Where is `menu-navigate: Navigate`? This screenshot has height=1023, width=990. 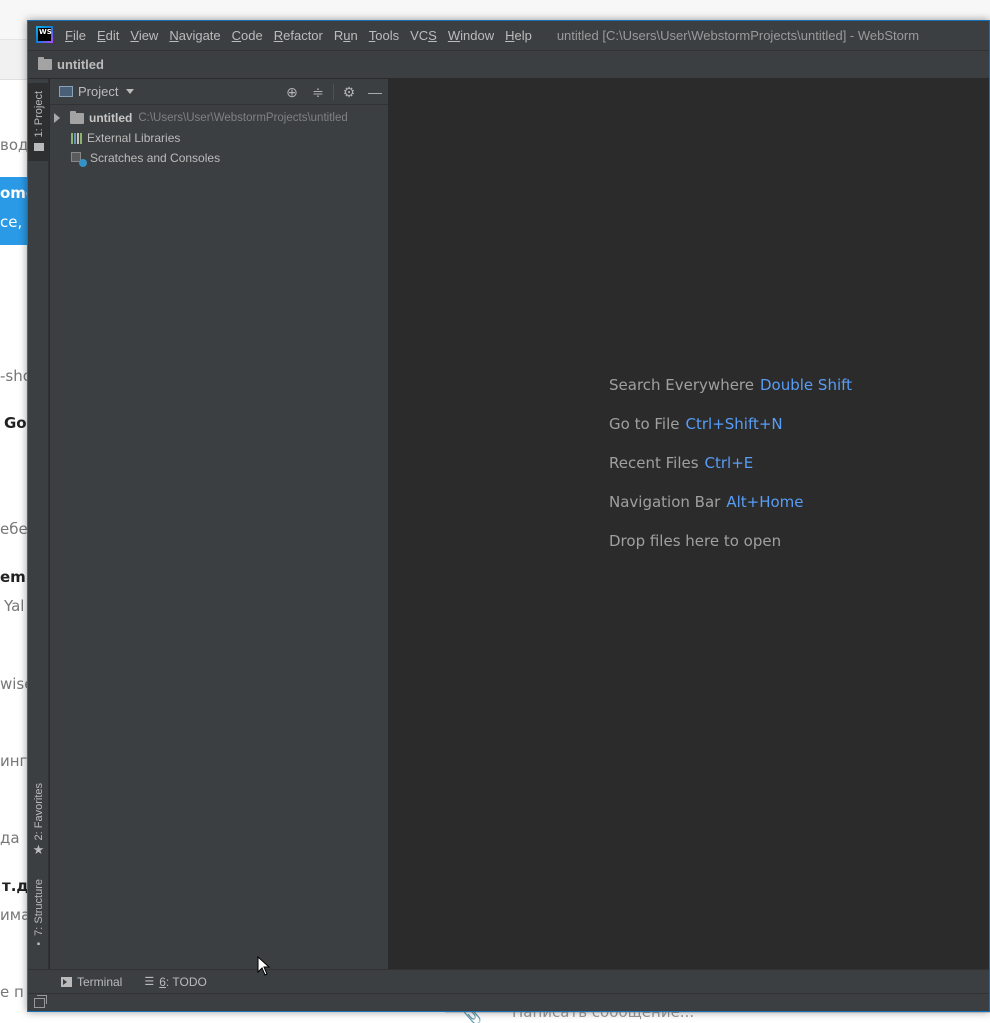
menu-navigate: Navigate is located at coordinates (194, 35).